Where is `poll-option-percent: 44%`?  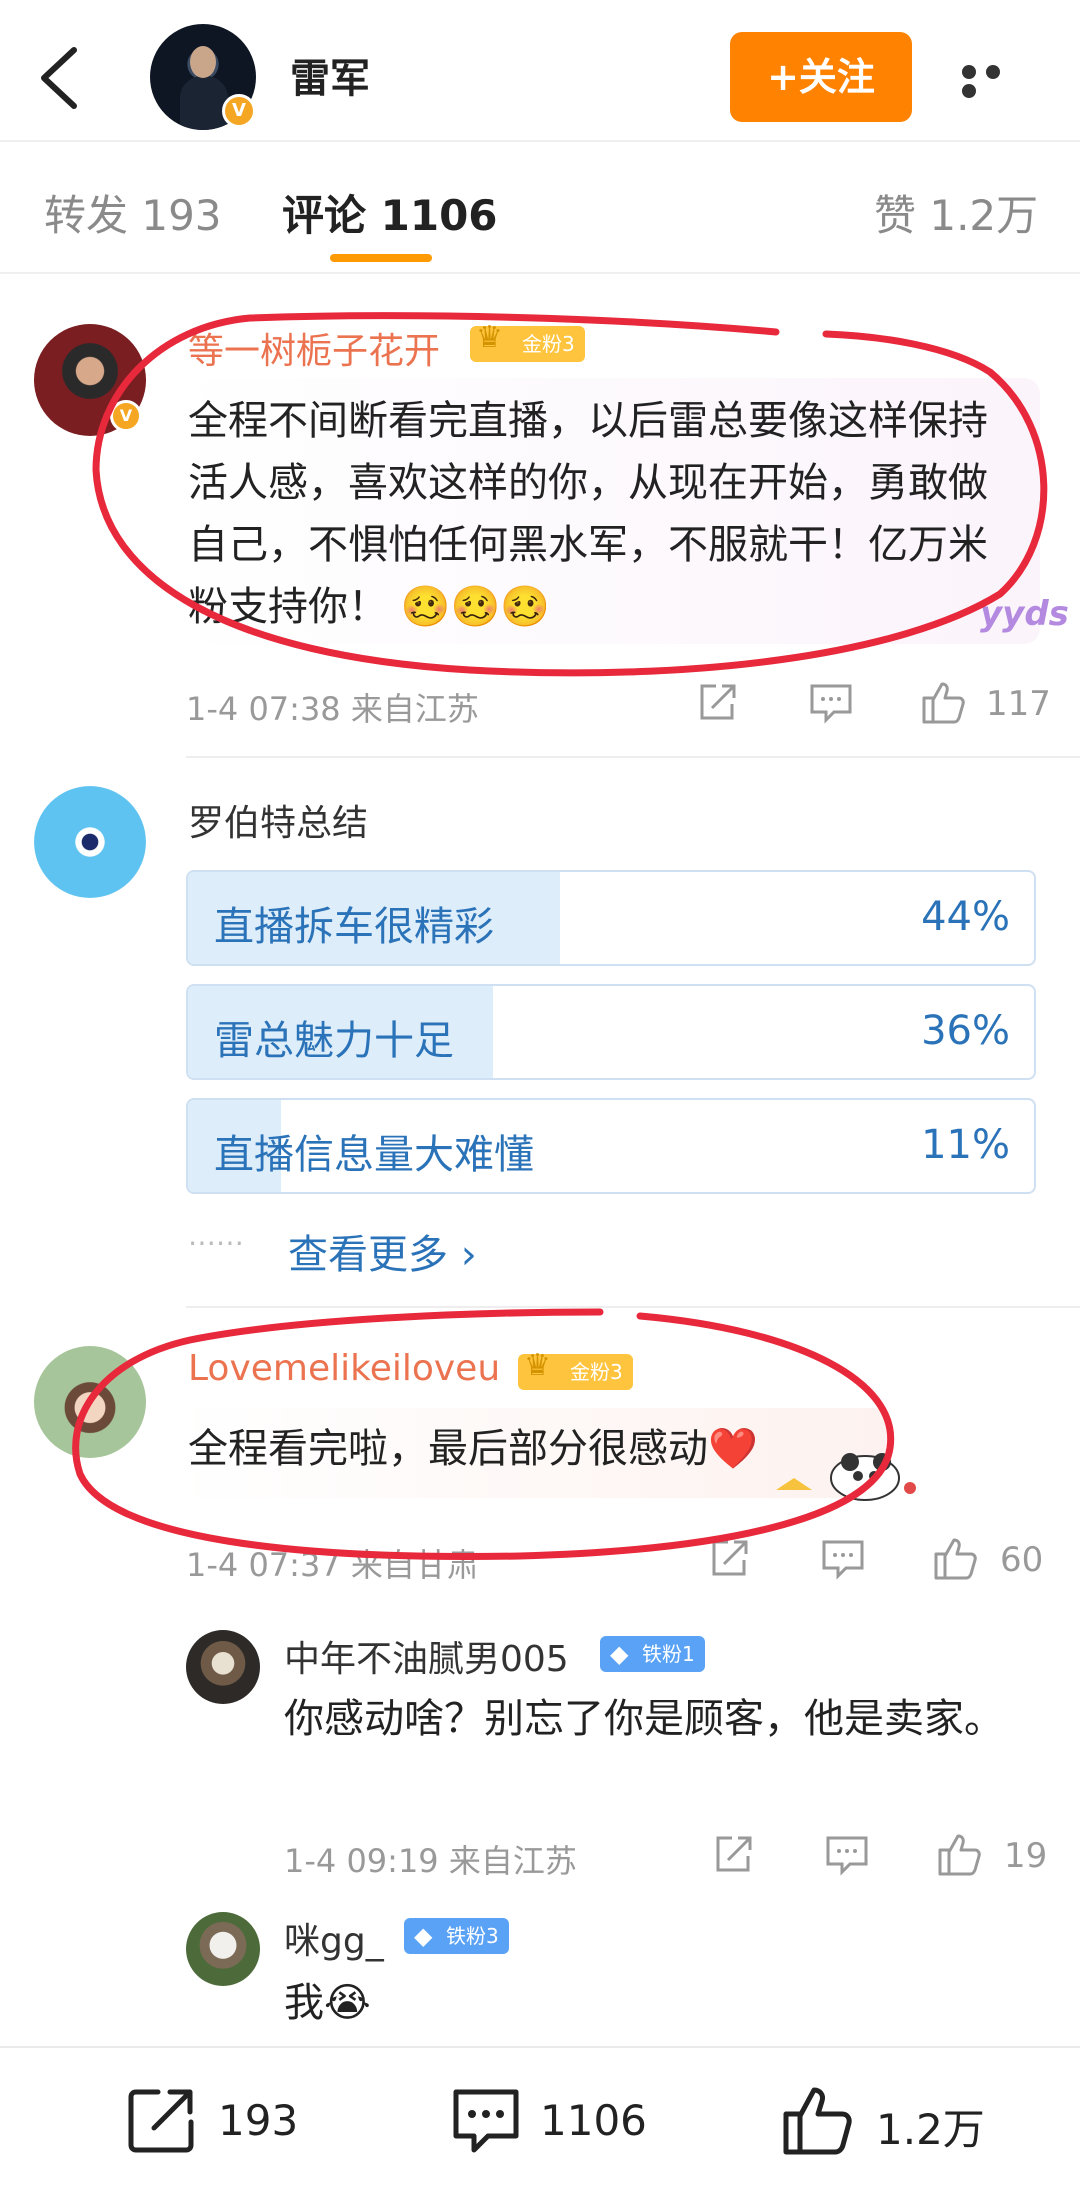
poll-option-percent: 44% is located at coordinates (965, 917).